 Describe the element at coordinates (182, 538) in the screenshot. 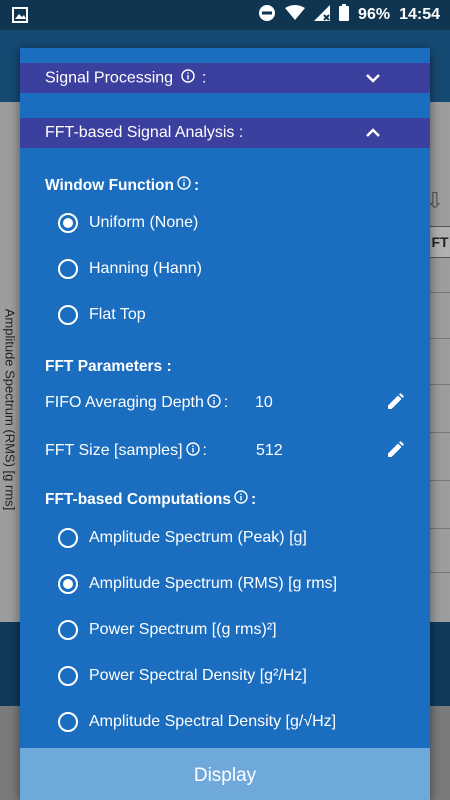

I see `computation-option-amplitude-peak: Amplitude Spectrum (Peak) [g]` at that location.